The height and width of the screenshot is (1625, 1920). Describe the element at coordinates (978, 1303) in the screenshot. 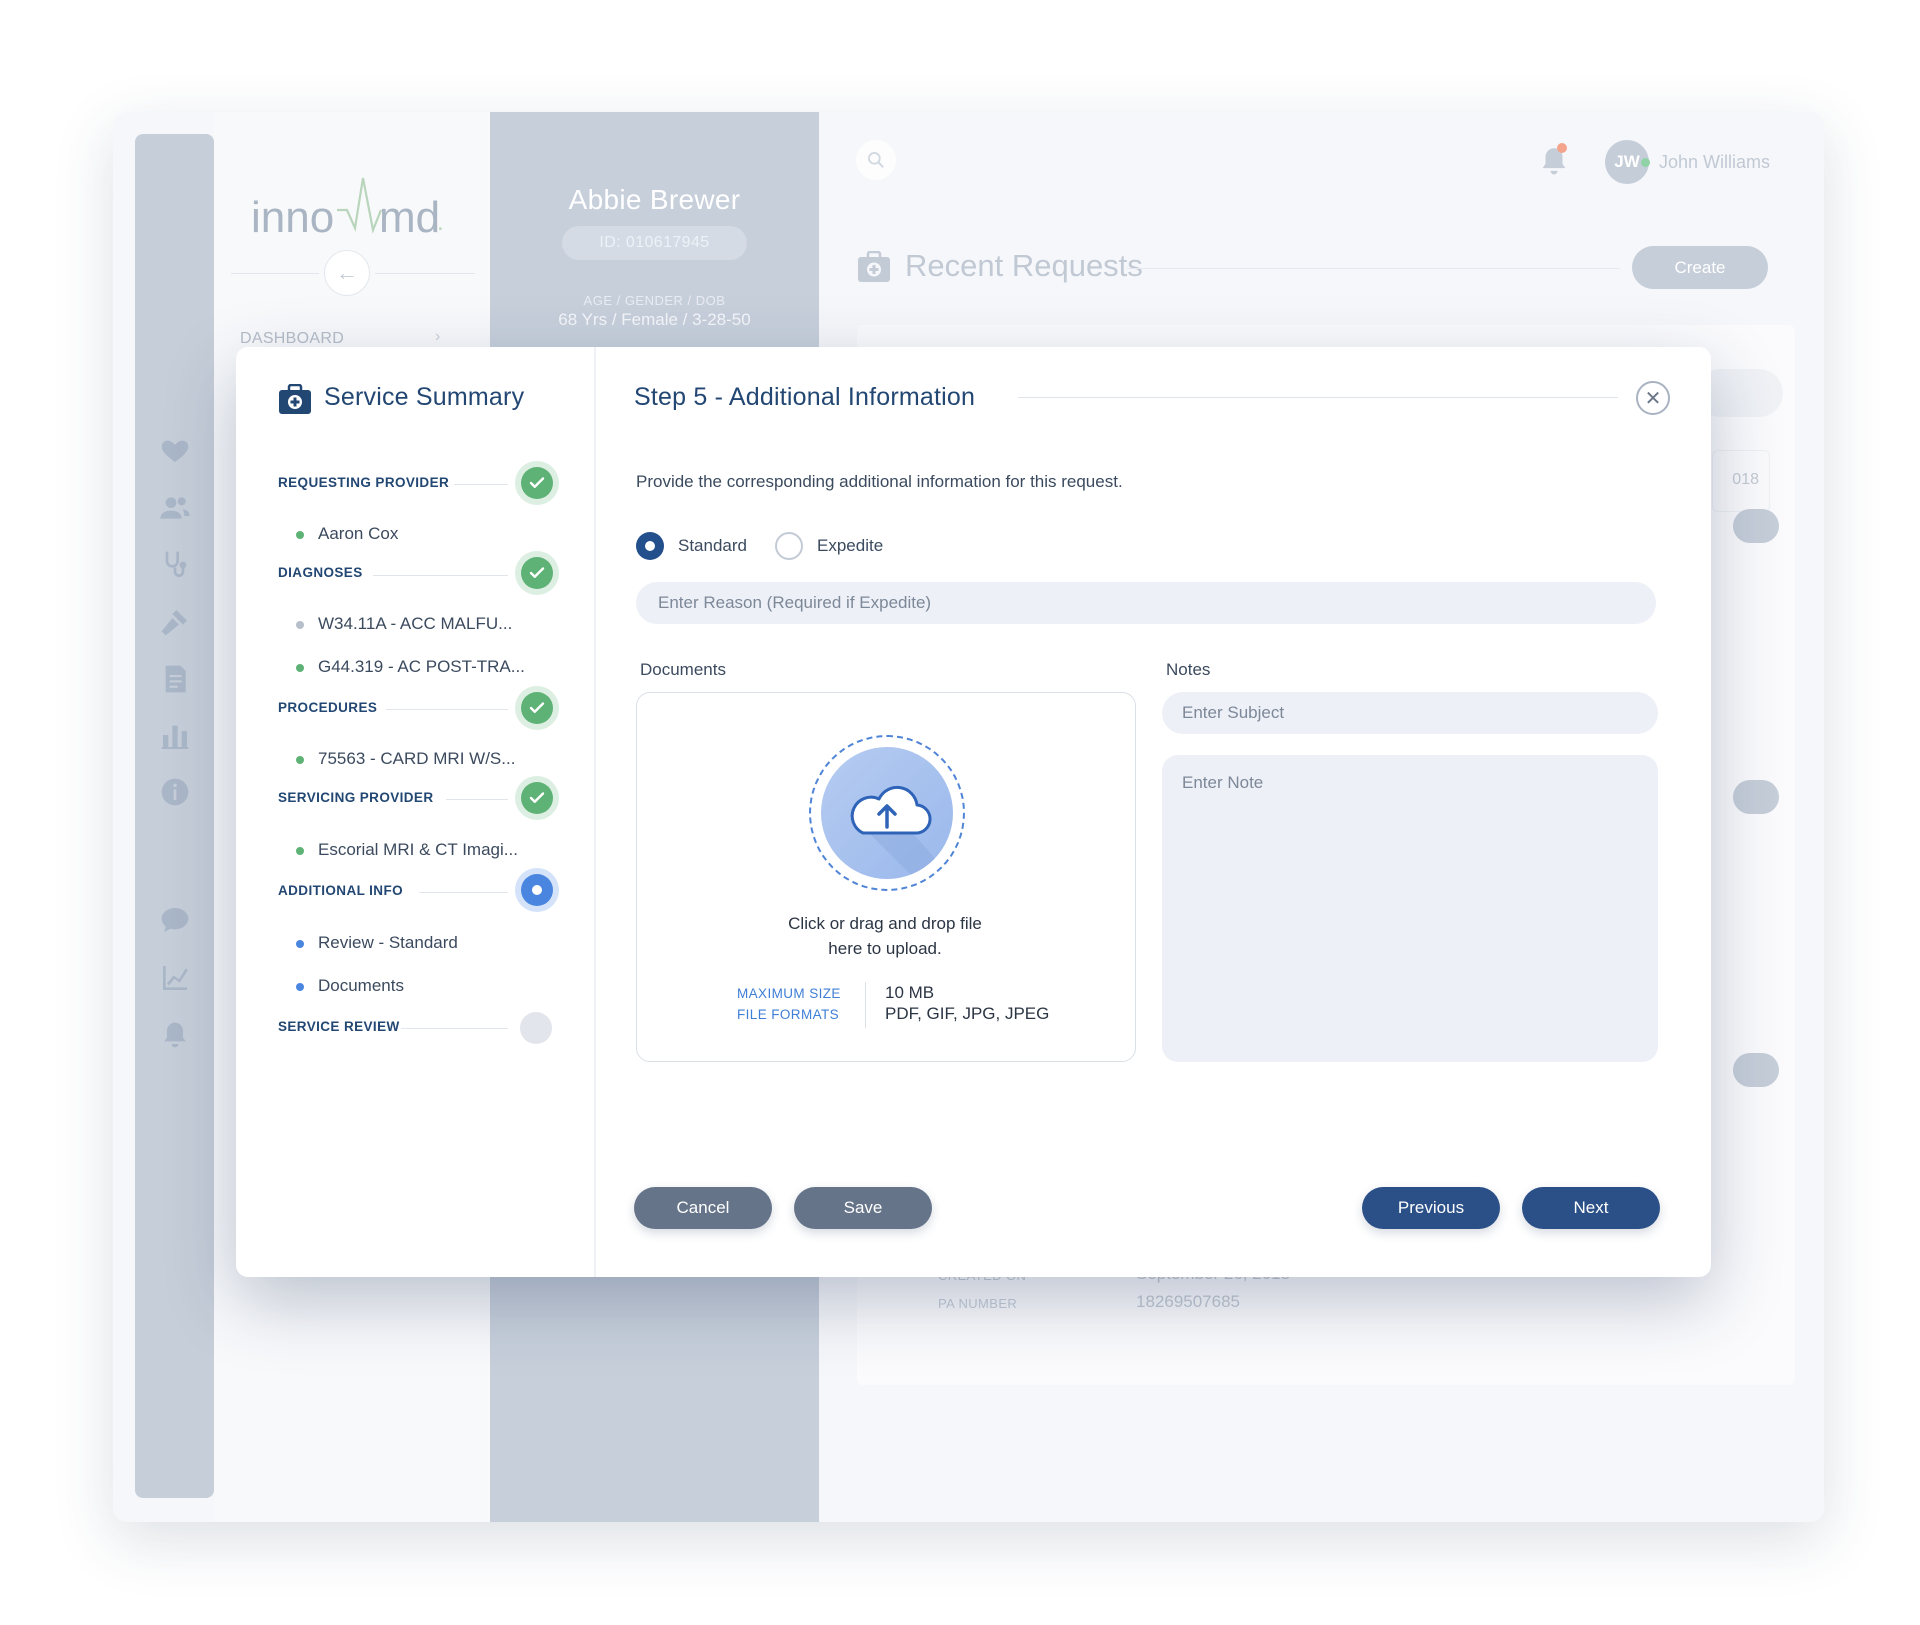

I see `pa-number-label: PA NUMBER` at that location.